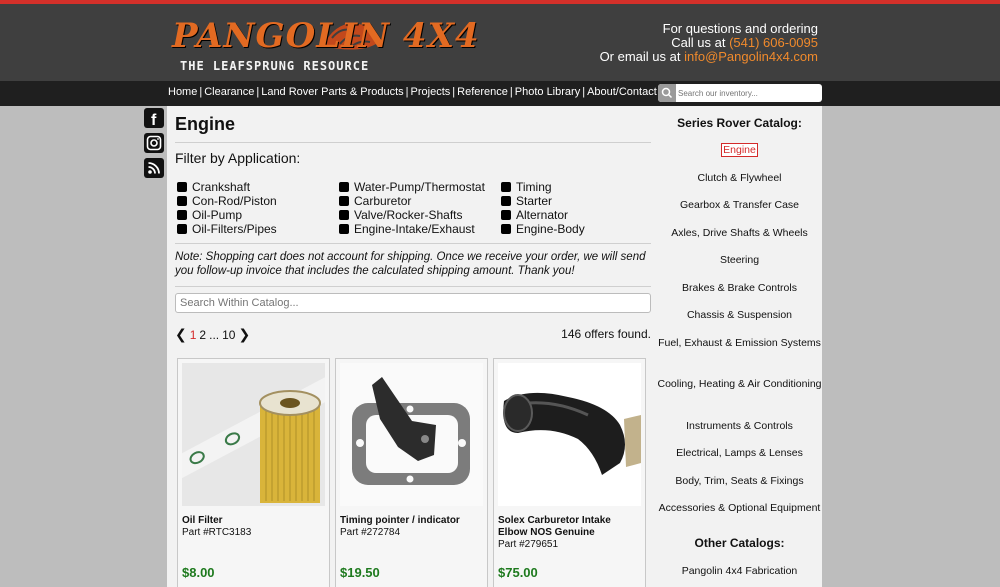 The image size is (1000, 587). I want to click on inventory-search-input, so click(749, 93).